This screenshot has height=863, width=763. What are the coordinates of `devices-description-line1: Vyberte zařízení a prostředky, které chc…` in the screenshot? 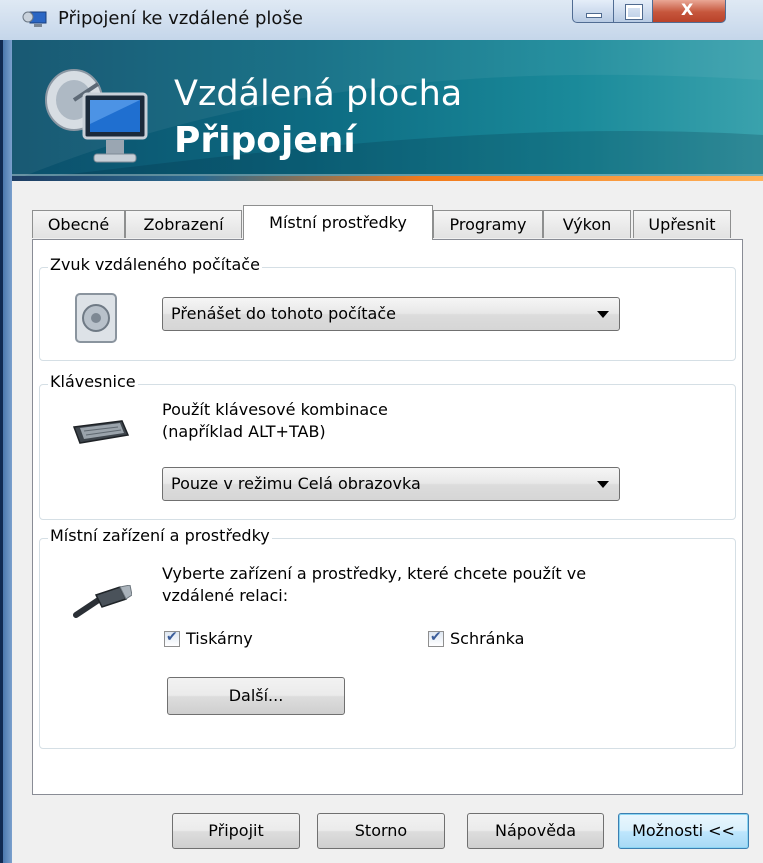 It's located at (374, 573).